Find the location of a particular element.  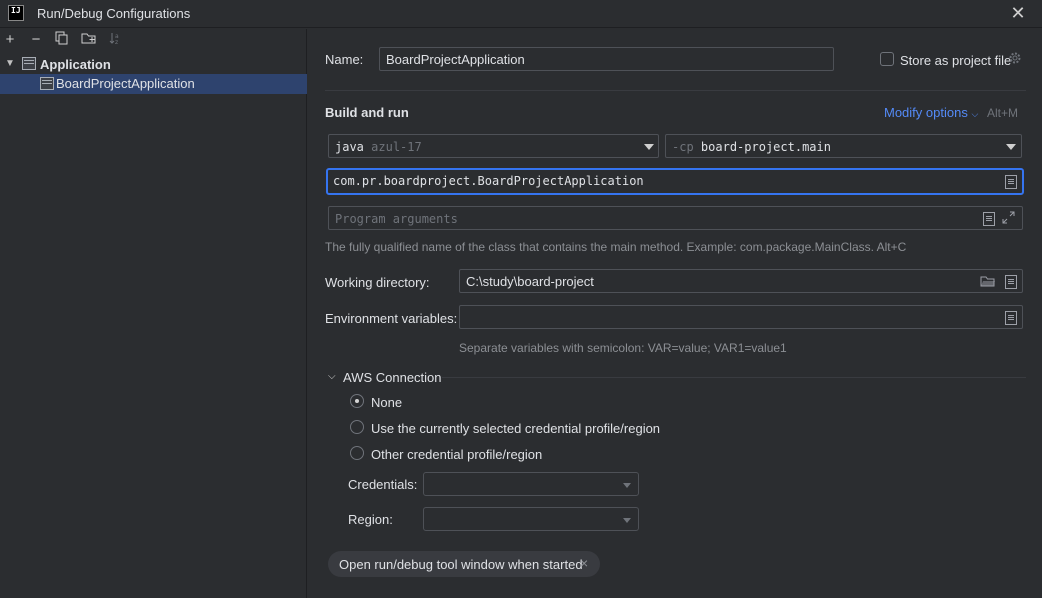

region-select is located at coordinates (531, 519).